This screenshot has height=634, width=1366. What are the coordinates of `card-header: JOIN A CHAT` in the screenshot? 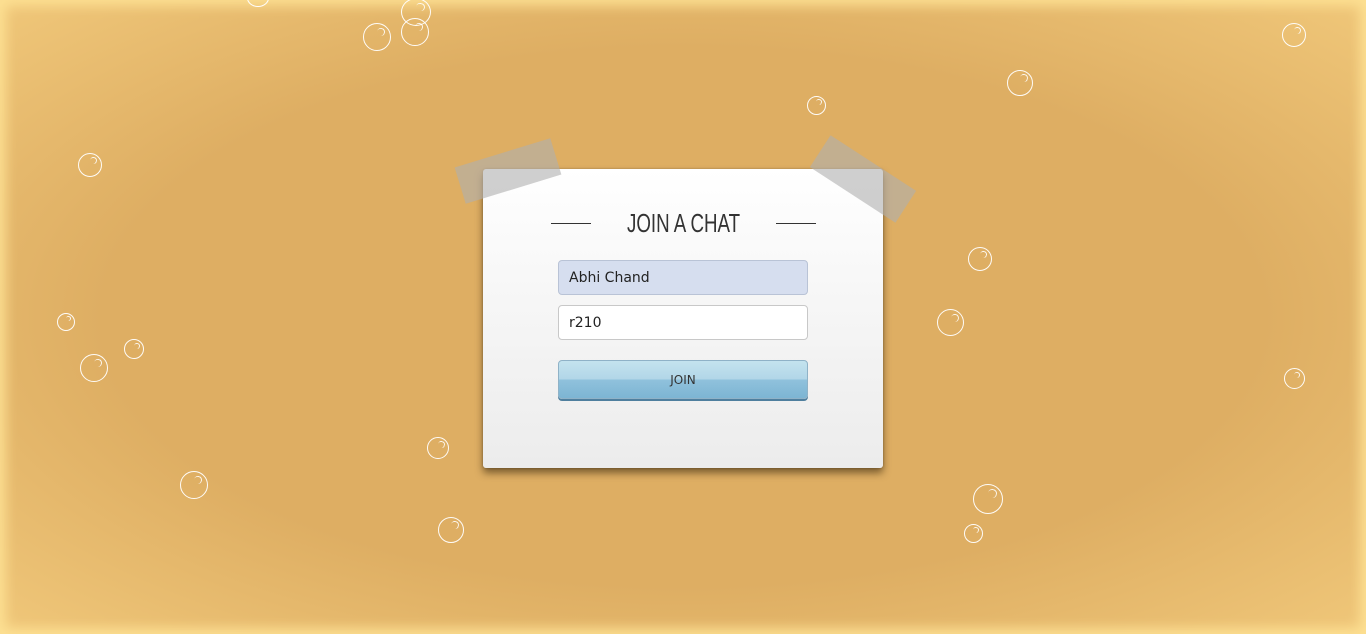 It's located at (683, 223).